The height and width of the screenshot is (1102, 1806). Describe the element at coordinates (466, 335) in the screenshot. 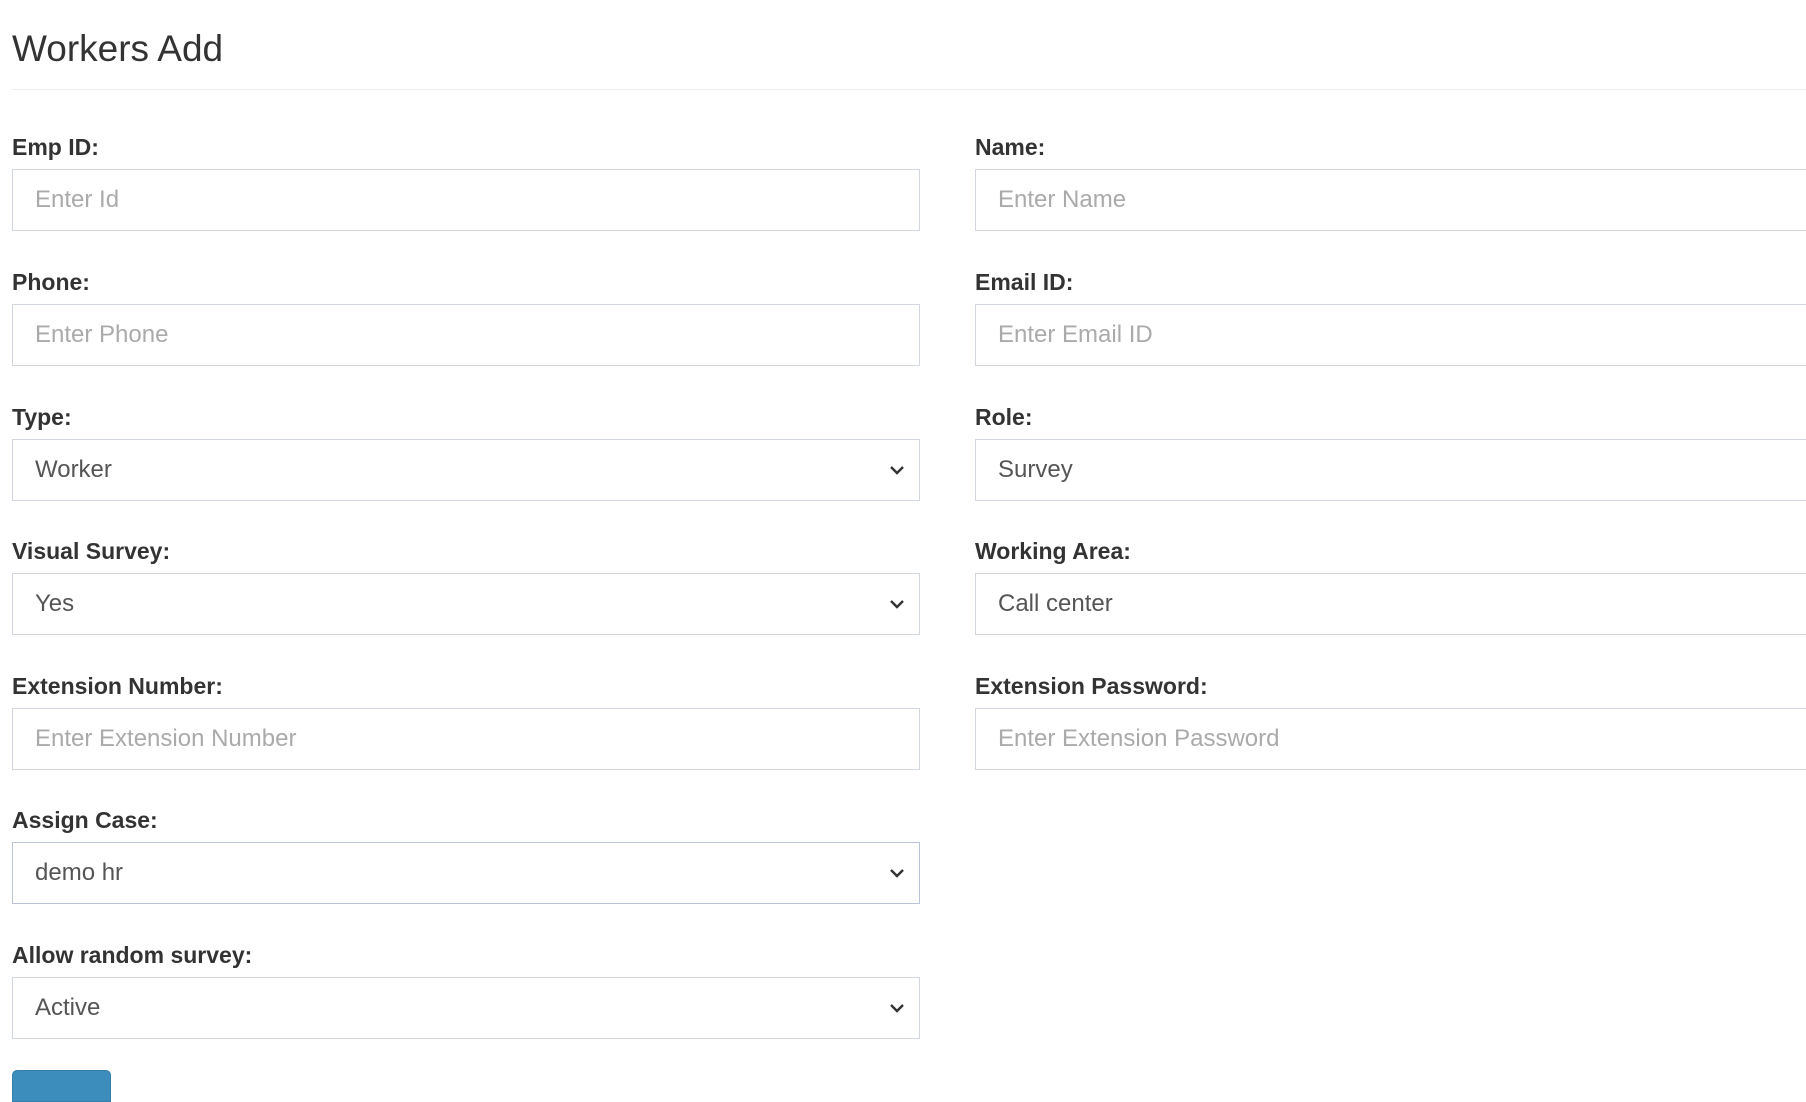

I see `phone-input: Enter Phone` at that location.